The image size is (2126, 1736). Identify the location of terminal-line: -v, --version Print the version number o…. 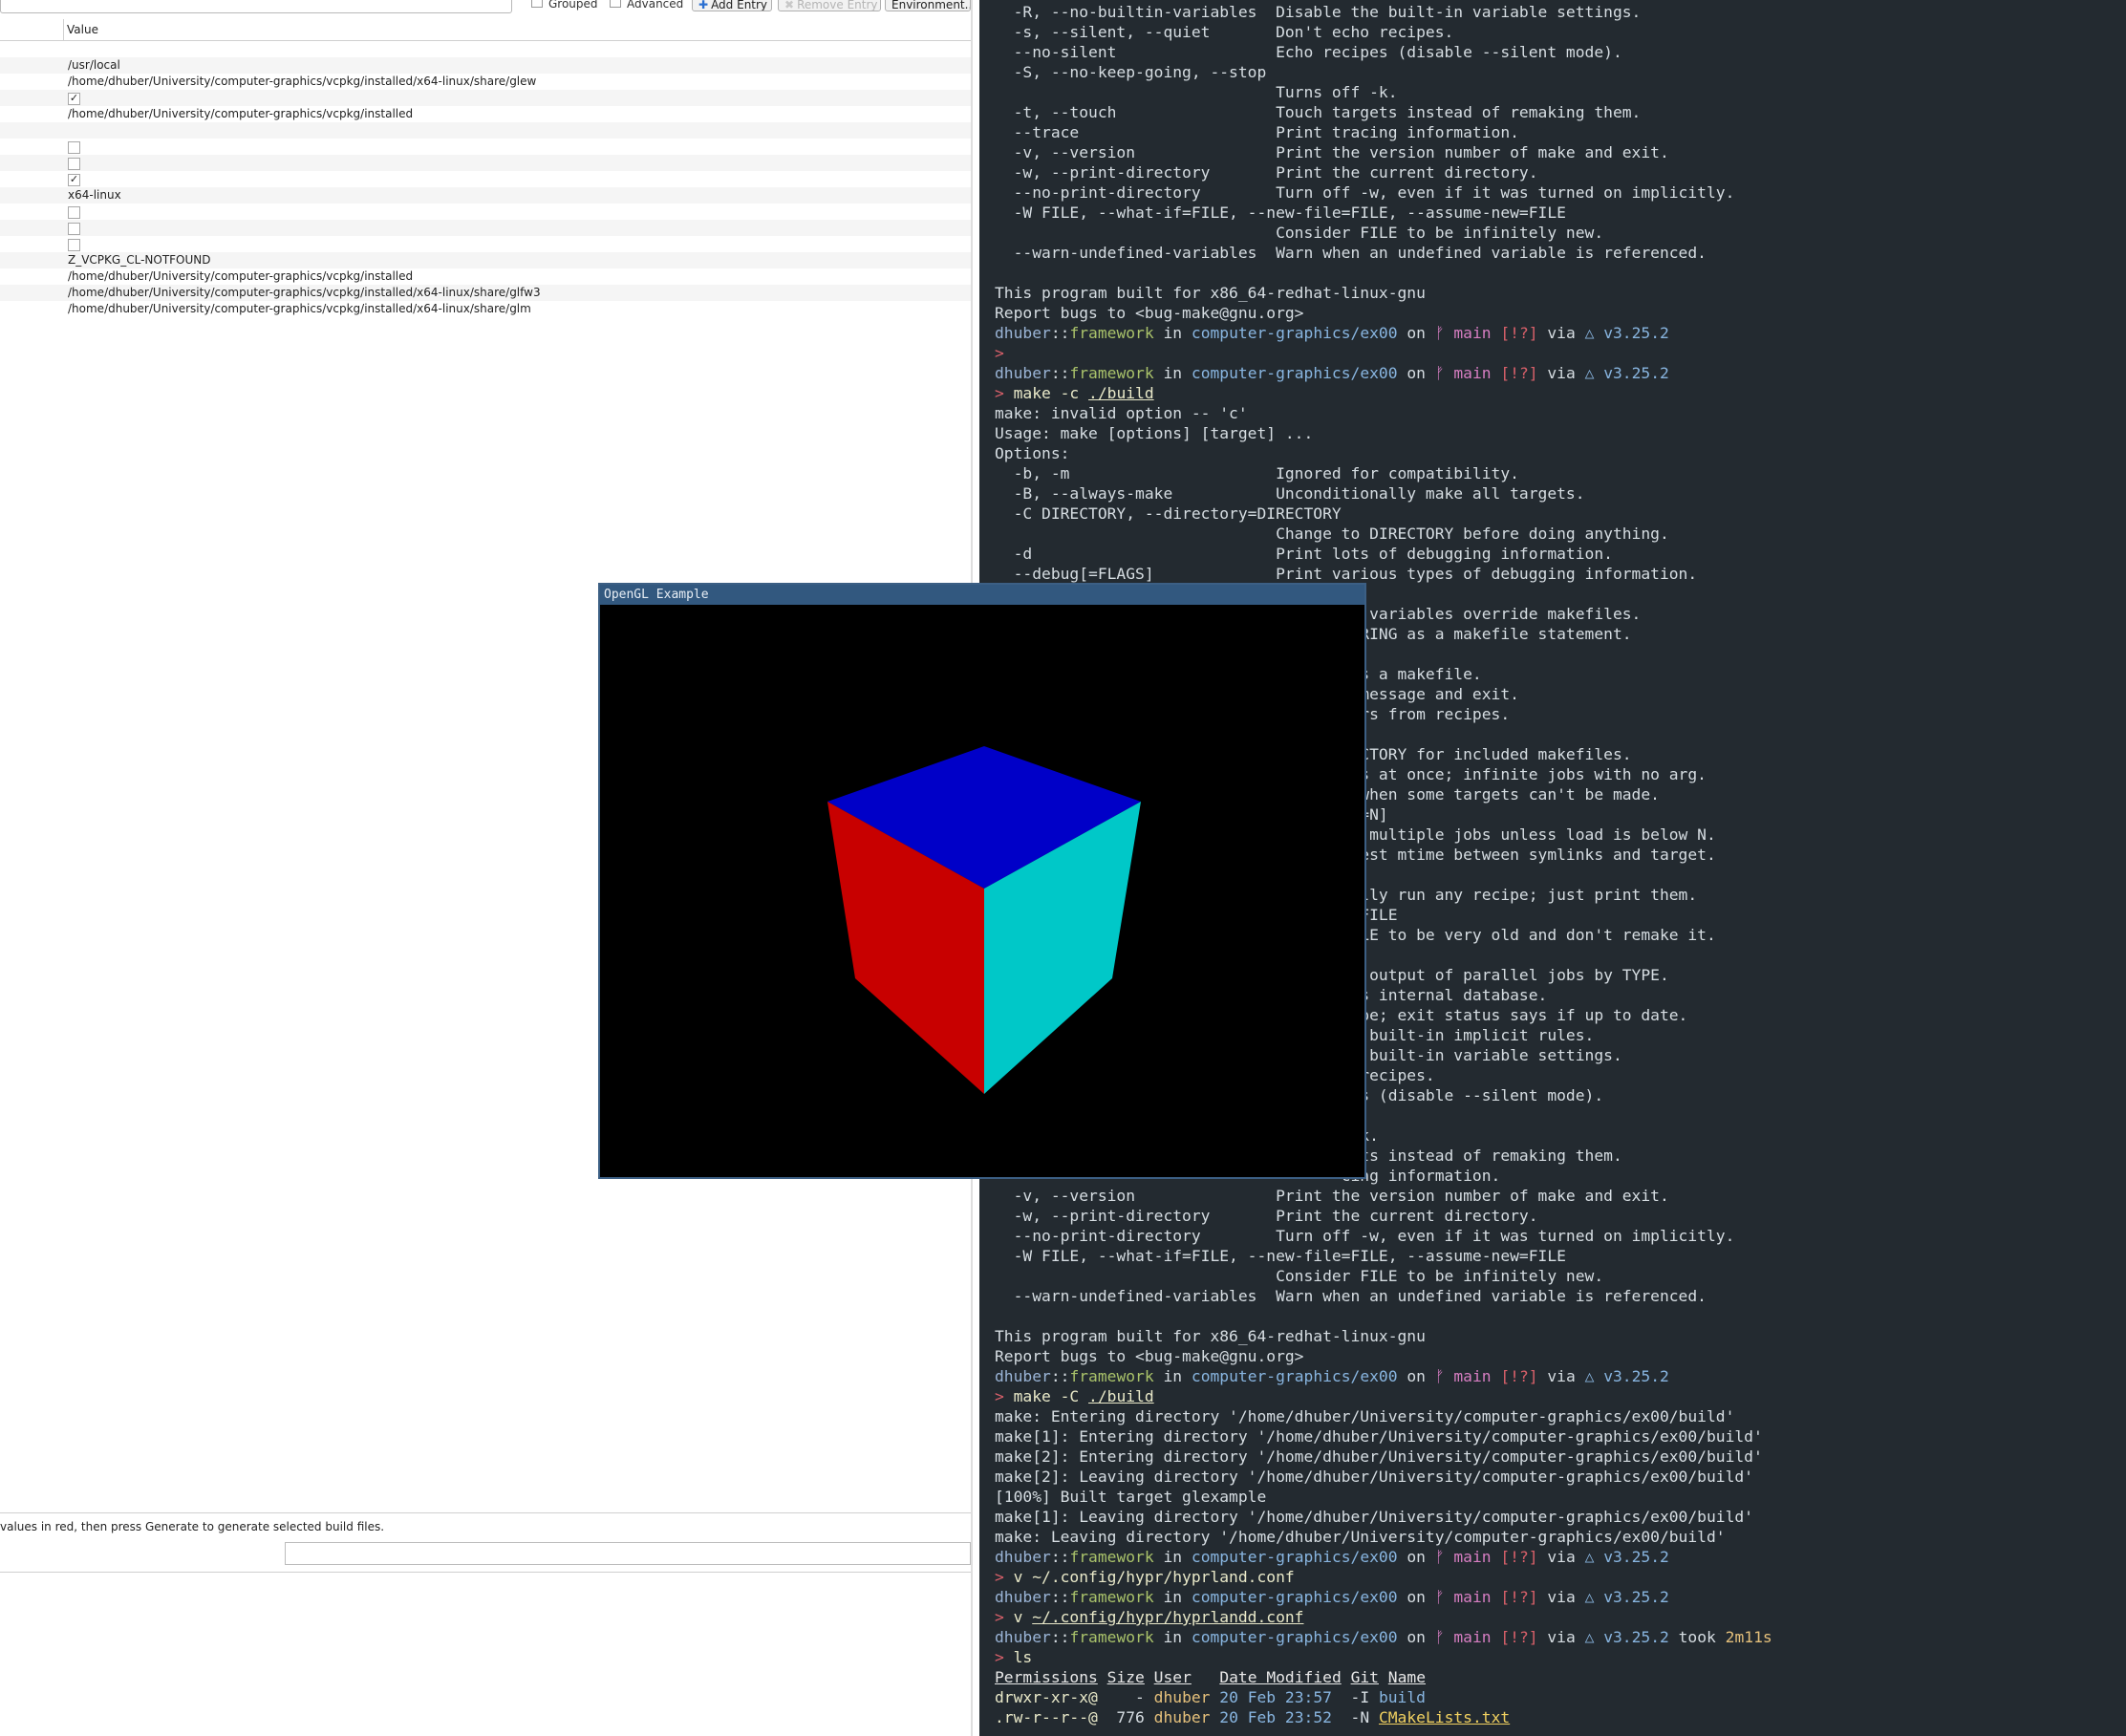
(1384, 152).